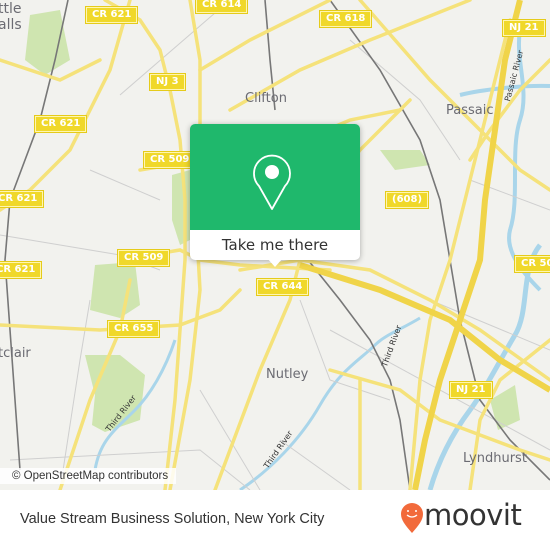 The height and width of the screenshot is (550, 550). I want to click on route-shield: NJ 3, so click(167, 82).